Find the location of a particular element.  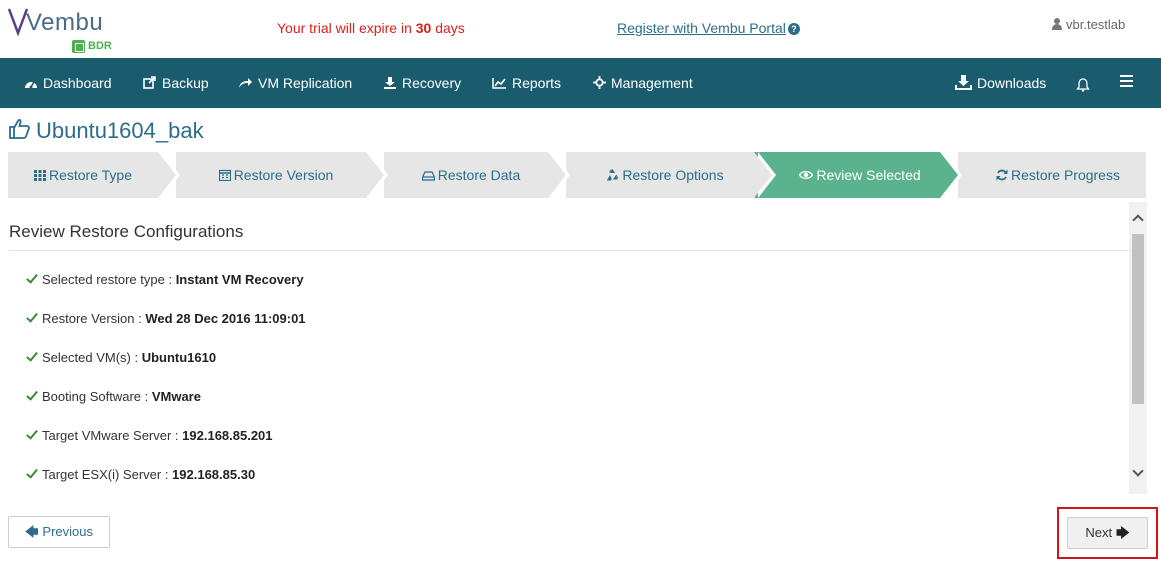

step-restore-version-label: Restore Version is located at coordinates (283, 175).